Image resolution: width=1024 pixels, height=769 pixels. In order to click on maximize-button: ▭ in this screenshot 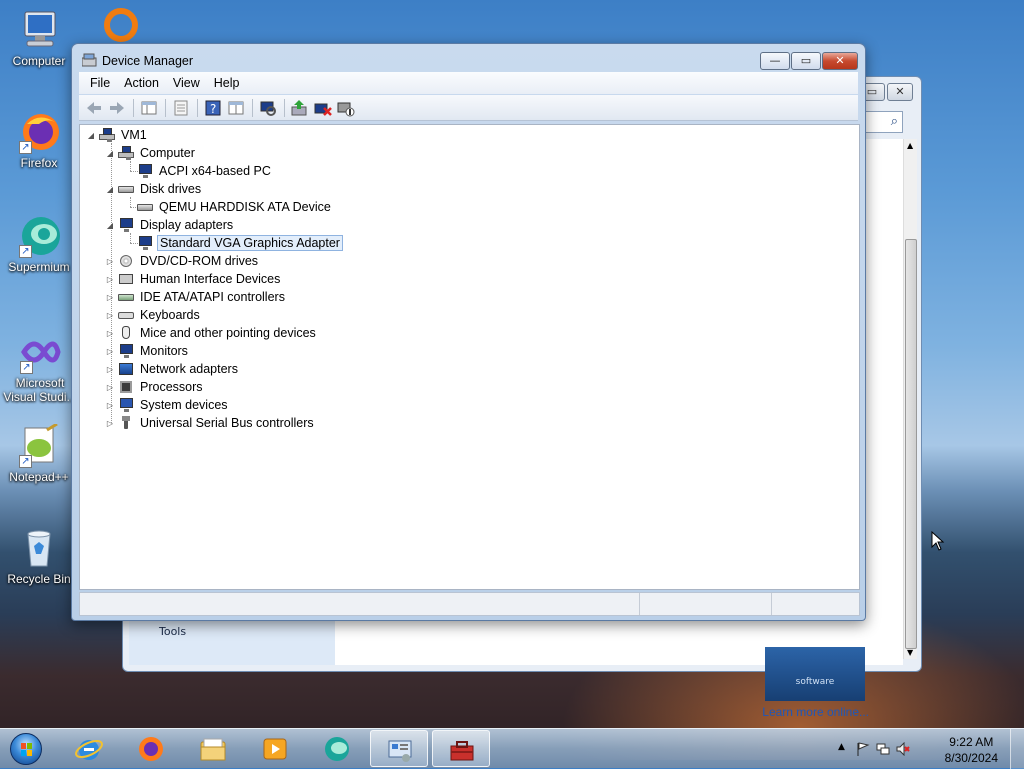, I will do `click(806, 61)`.